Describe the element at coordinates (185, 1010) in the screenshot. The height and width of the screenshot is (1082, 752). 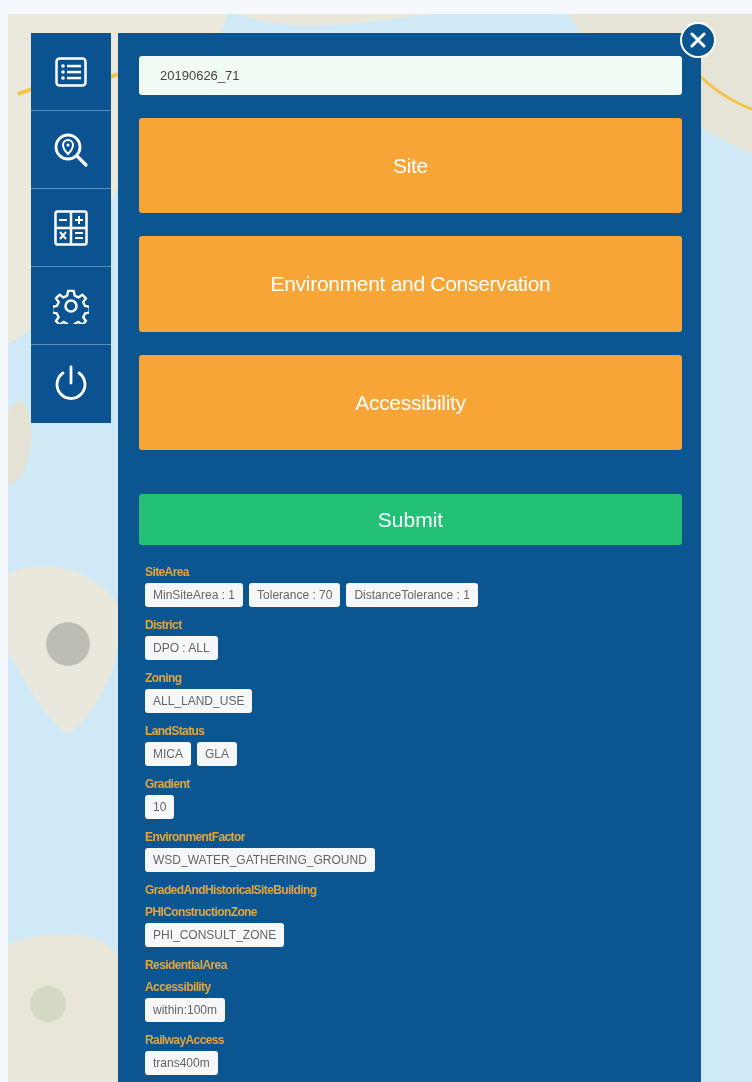
I see `criterion-tag: within:100m` at that location.